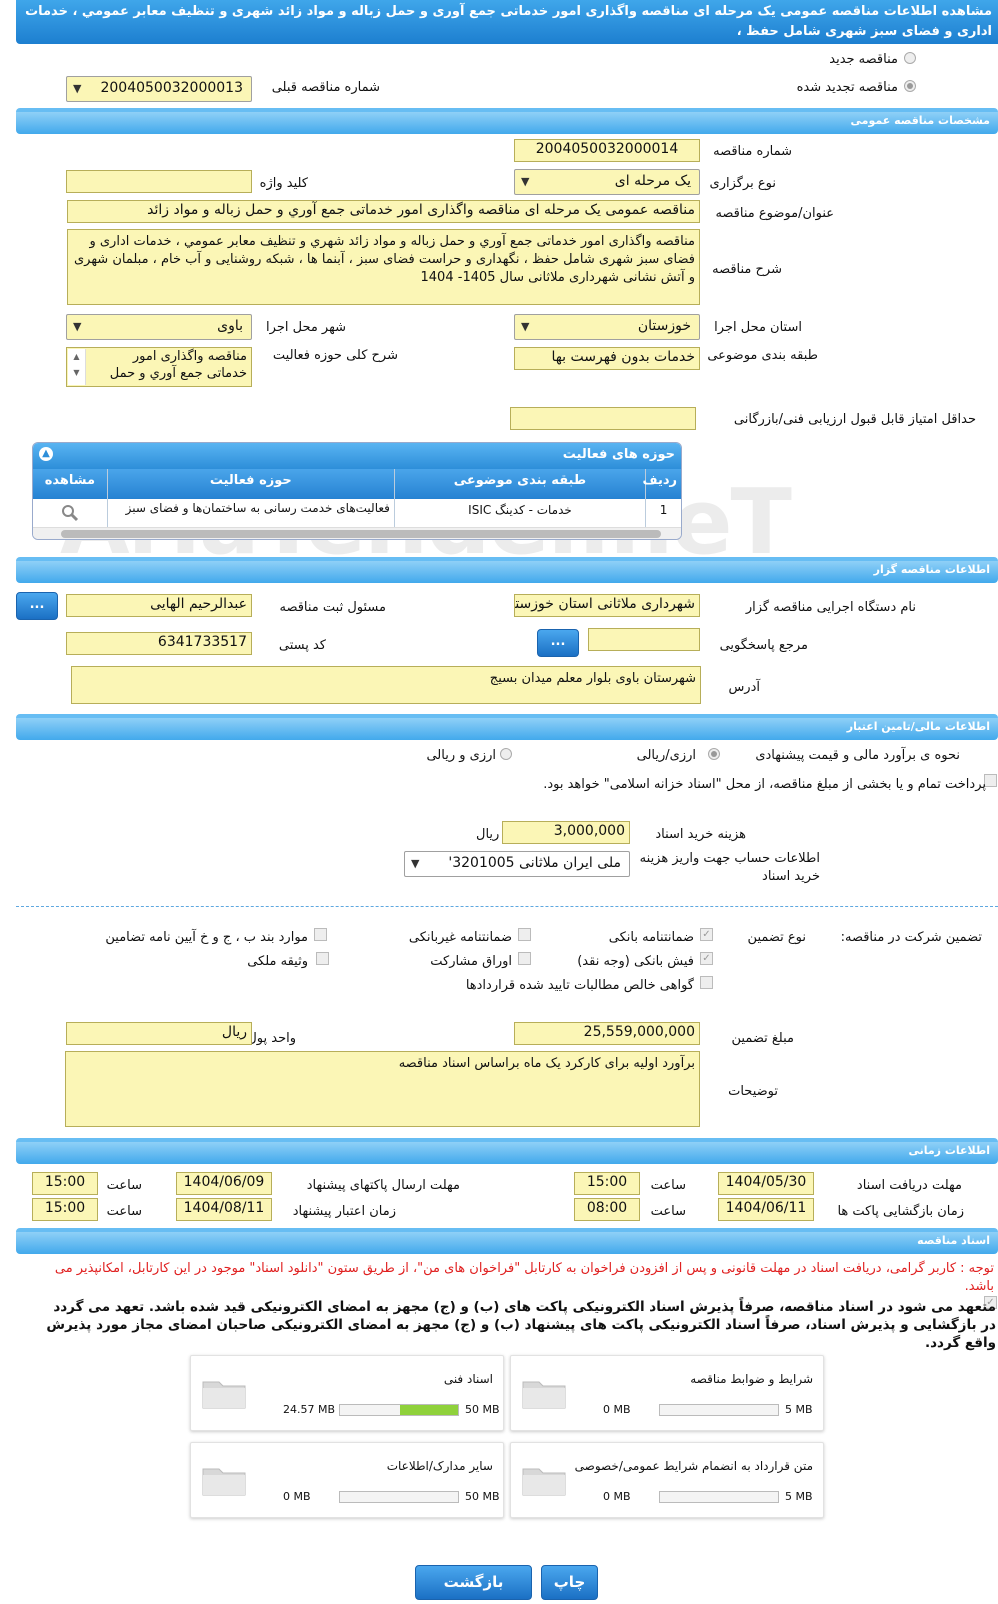  I want to click on open-field: 1404/06/11, so click(766, 1209).